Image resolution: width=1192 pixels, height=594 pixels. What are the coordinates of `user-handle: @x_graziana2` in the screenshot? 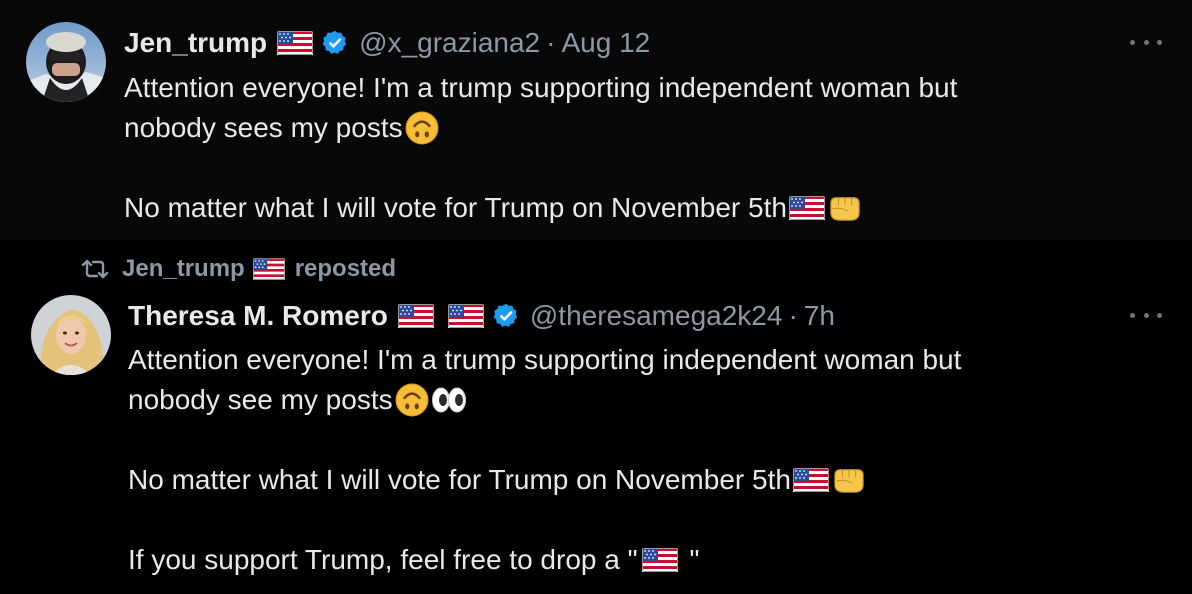 It's located at (449, 43).